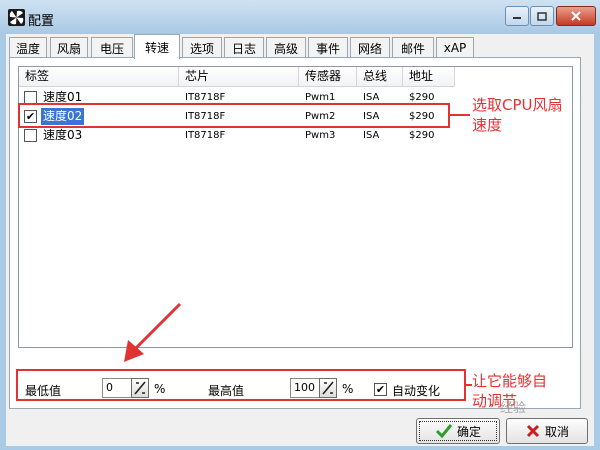 This screenshot has width=600, height=450. I want to click on minimize-button, so click(517, 16).